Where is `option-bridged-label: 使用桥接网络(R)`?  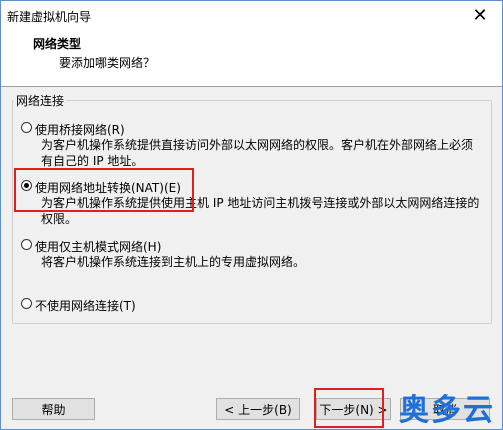 option-bridged-label: 使用桥接网络(R) is located at coordinates (80, 129).